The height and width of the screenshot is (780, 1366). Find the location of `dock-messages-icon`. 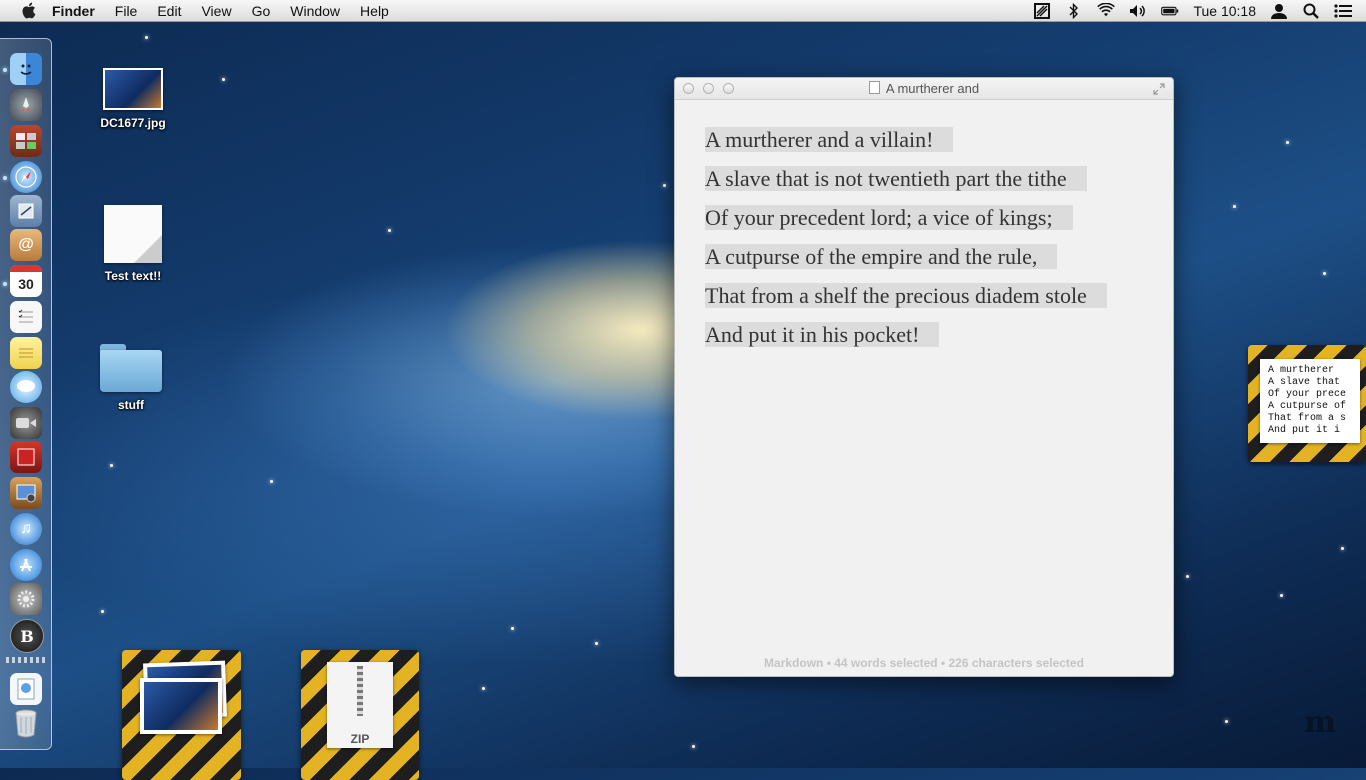

dock-messages-icon is located at coordinates (26, 387).